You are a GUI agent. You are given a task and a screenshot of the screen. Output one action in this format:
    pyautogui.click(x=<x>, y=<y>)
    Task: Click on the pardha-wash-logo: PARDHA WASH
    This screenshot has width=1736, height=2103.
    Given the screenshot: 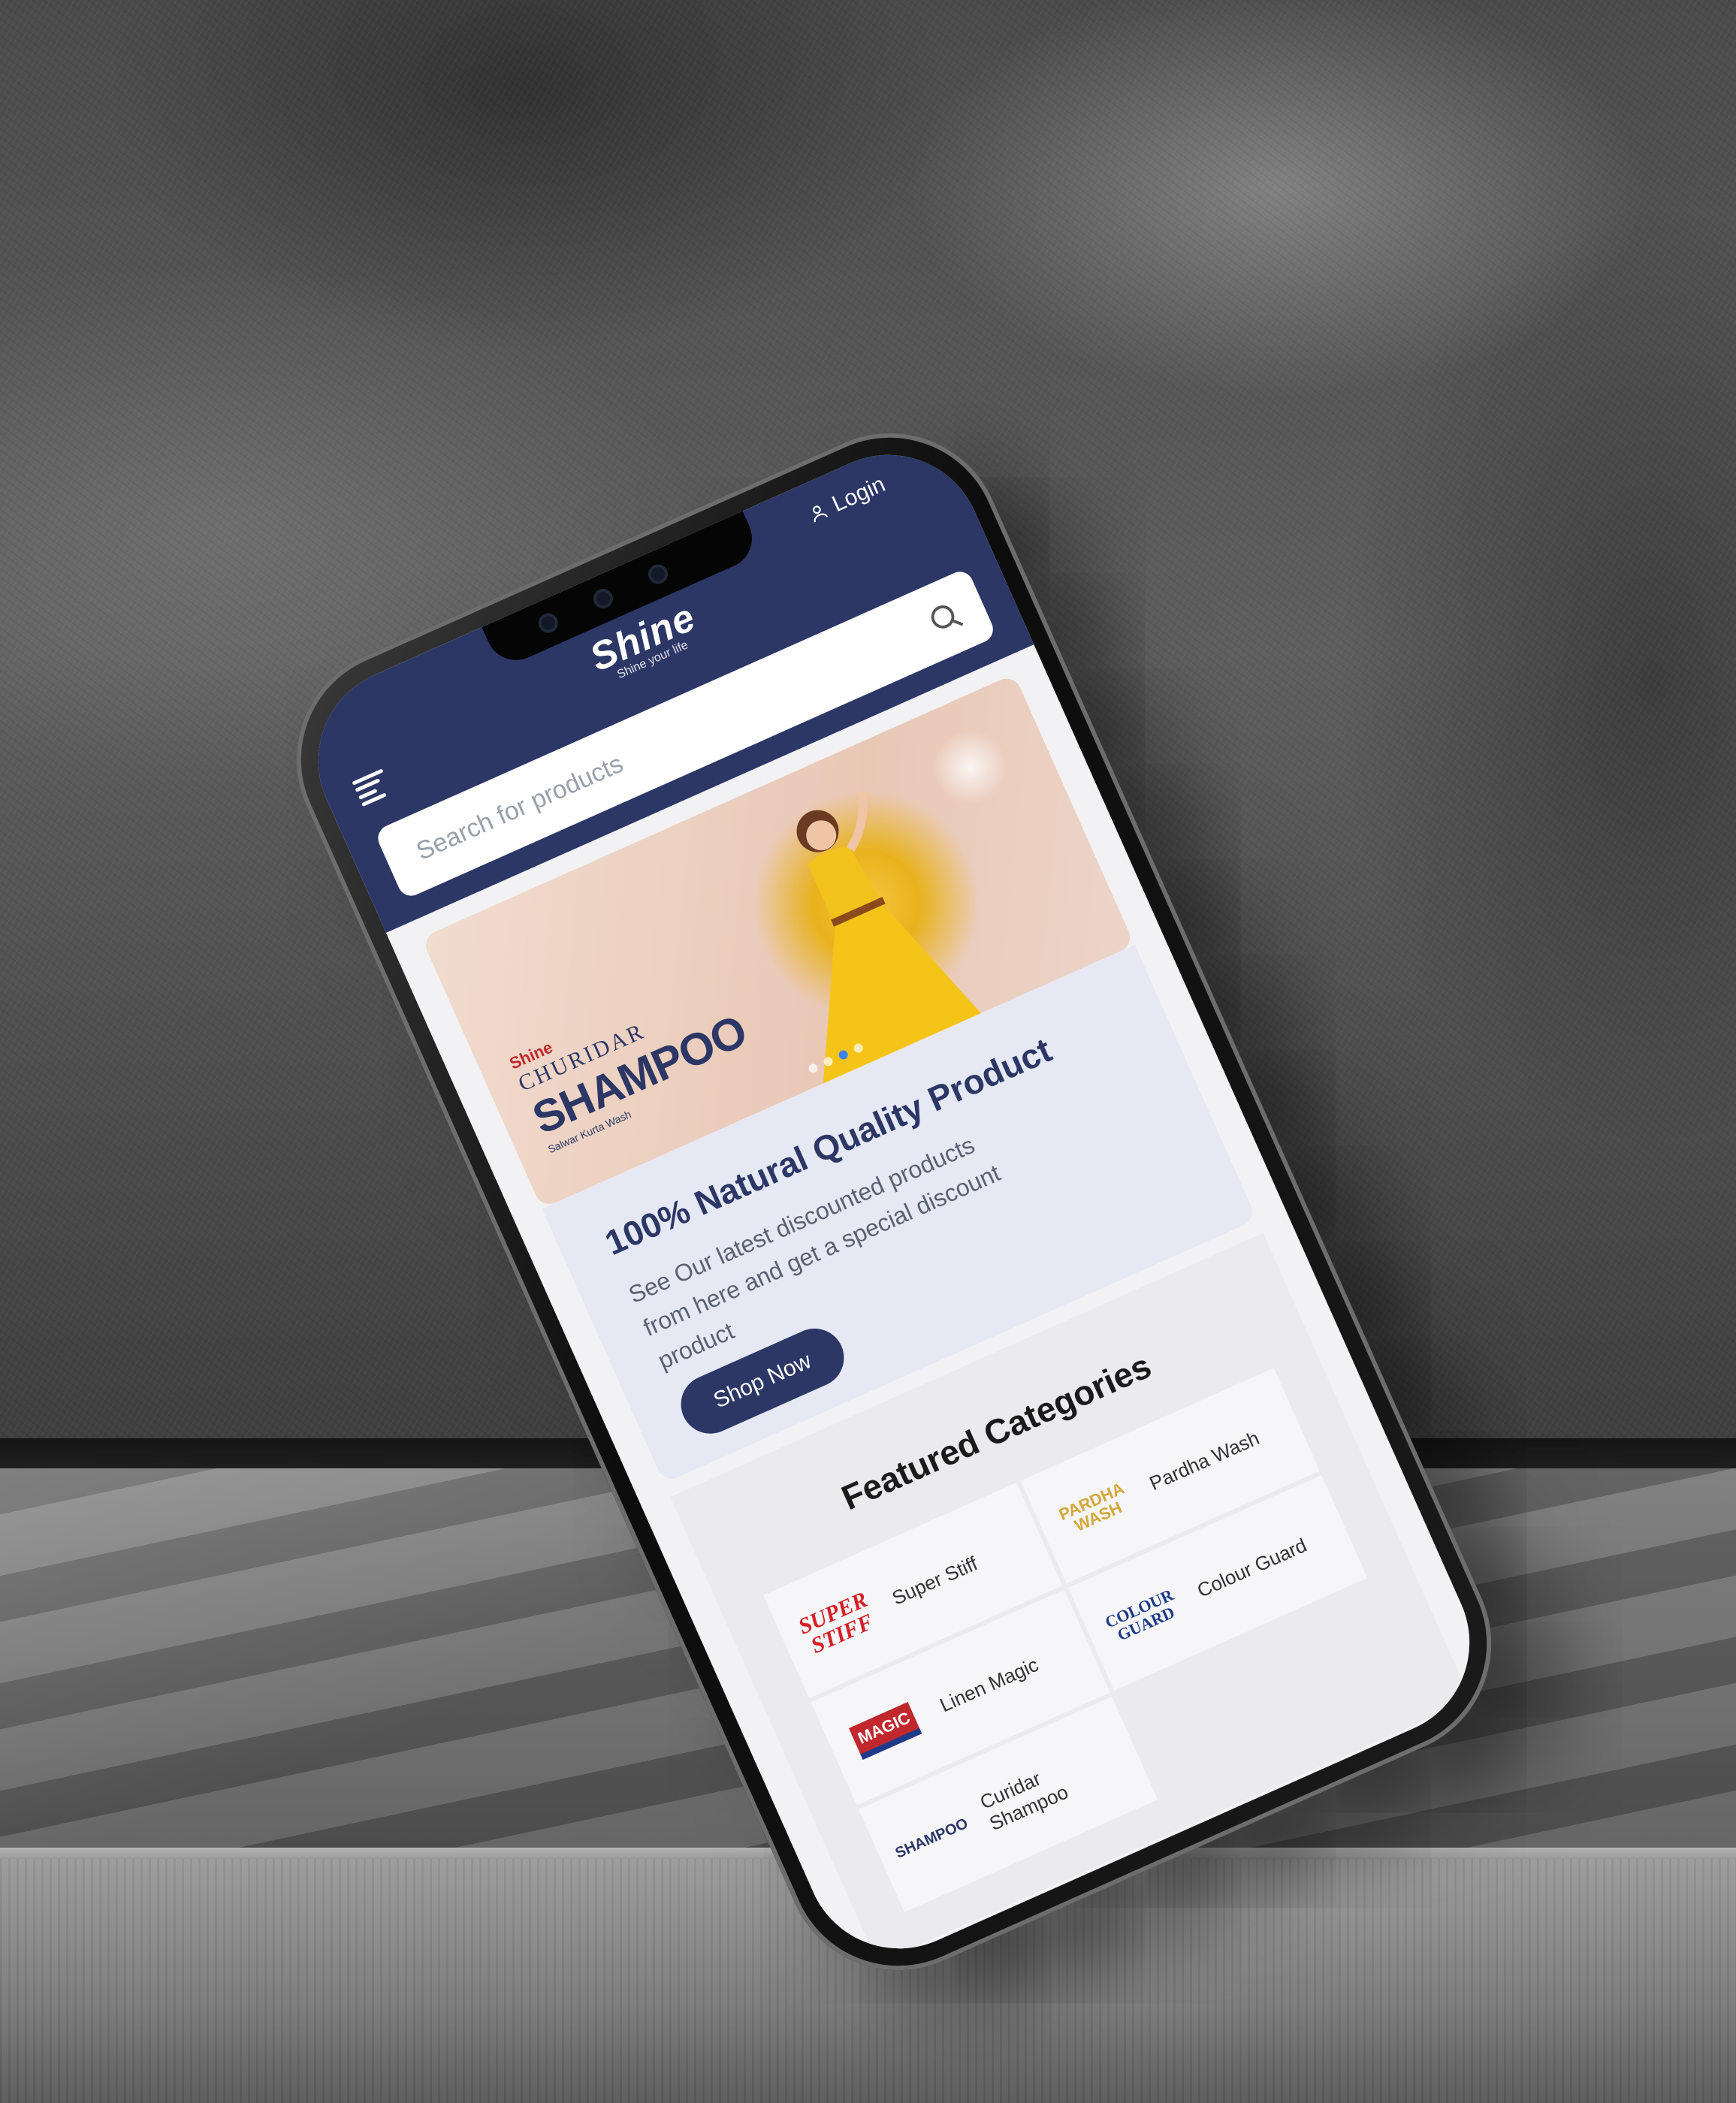 What is the action you would take?
    pyautogui.click(x=1091, y=1507)
    